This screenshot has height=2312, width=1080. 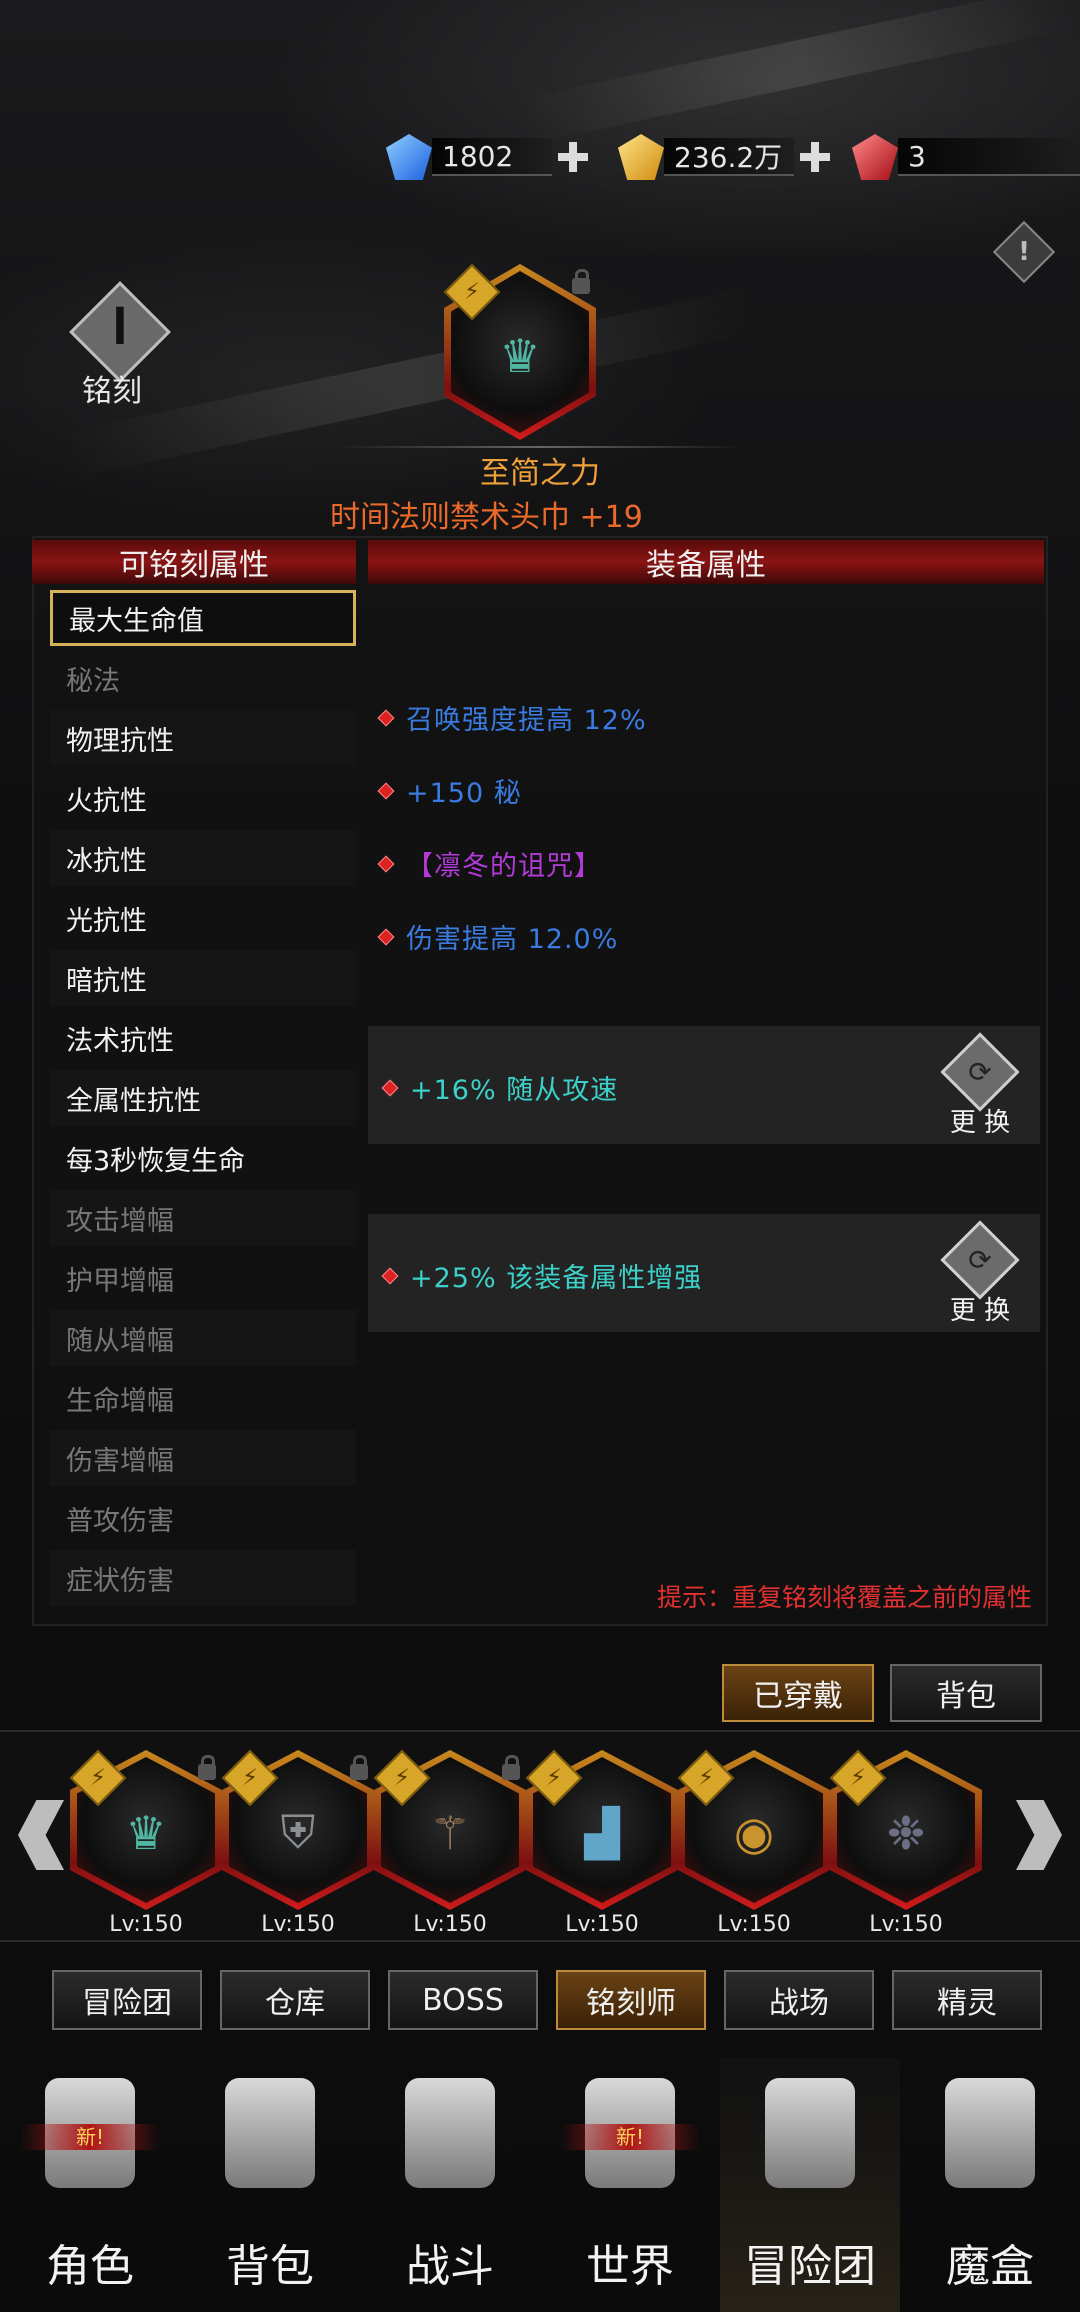 I want to click on nav-label: 背包, so click(x=270, y=2266).